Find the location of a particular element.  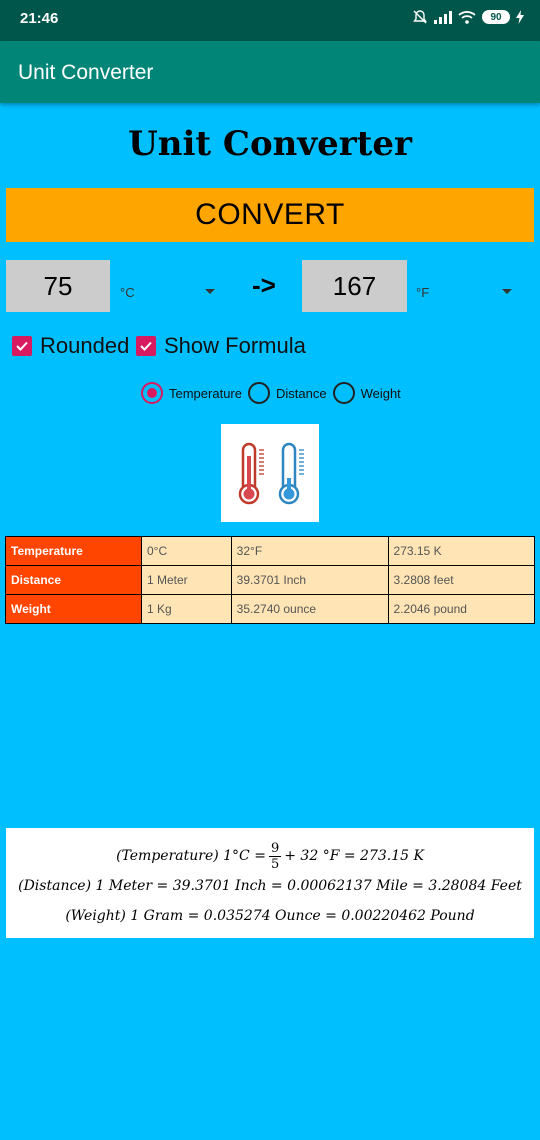

radio-temperature: Temperature is located at coordinates (191, 393).